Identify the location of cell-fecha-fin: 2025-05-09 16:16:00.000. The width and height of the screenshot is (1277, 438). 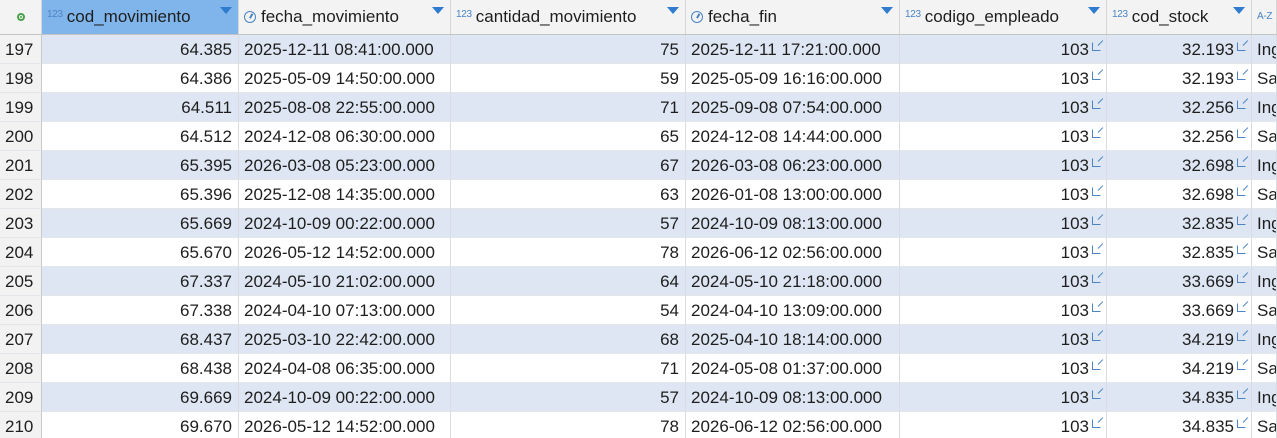
(793, 78).